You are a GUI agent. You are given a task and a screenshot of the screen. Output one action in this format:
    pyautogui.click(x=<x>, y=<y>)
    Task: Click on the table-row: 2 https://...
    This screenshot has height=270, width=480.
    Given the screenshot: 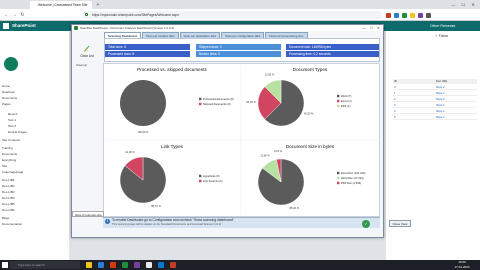 What is the action you would take?
    pyautogui.click(x=435, y=99)
    